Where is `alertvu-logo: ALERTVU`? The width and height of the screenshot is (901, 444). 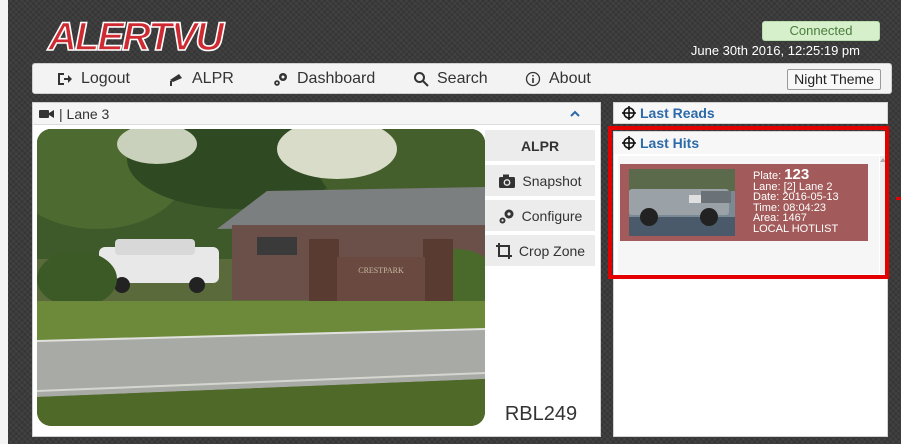
alertvu-logo: ALERTVU is located at coordinates (164, 36).